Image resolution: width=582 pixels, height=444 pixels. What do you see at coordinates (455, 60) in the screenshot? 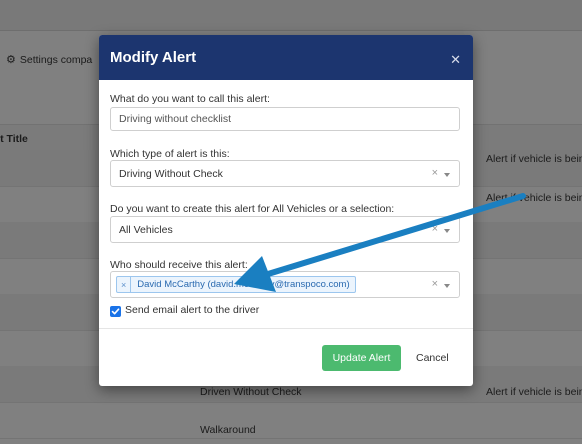
I see `close-icon: ✕` at bounding box center [455, 60].